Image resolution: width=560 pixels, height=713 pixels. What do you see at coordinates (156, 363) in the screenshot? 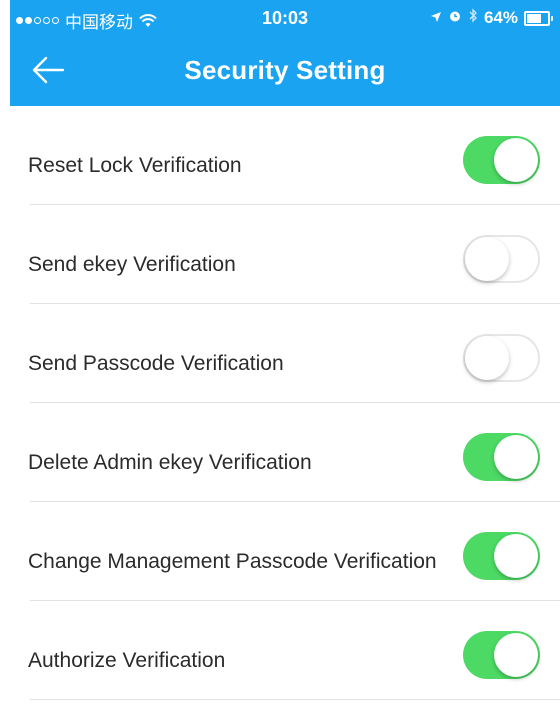
I see `setting-label: Send Passcode Verification` at bounding box center [156, 363].